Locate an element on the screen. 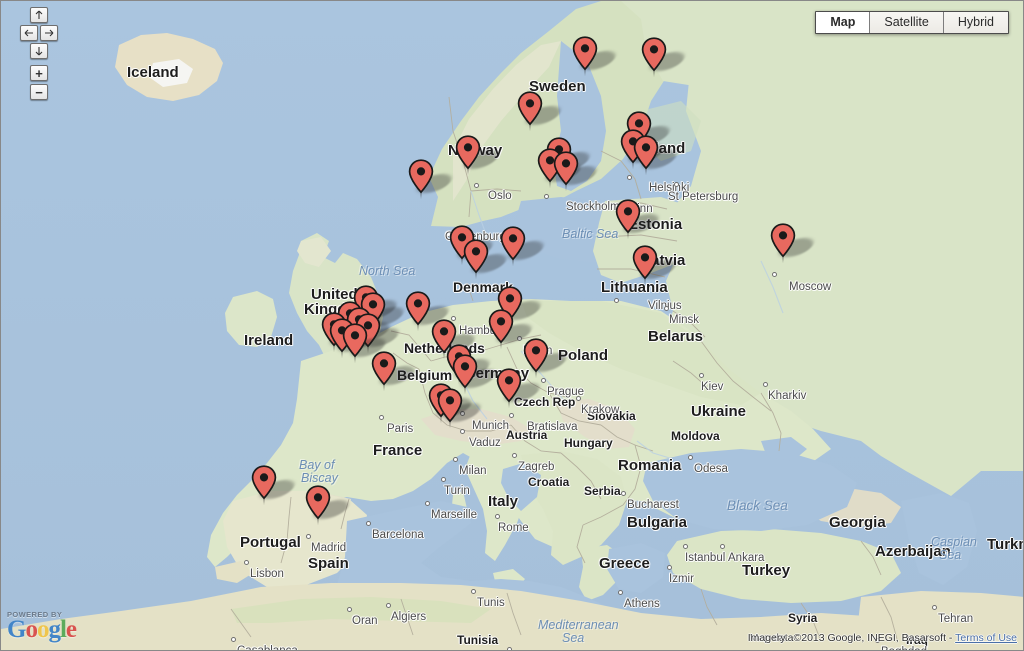  map-type-satellite-button: Satellite is located at coordinates (907, 22).